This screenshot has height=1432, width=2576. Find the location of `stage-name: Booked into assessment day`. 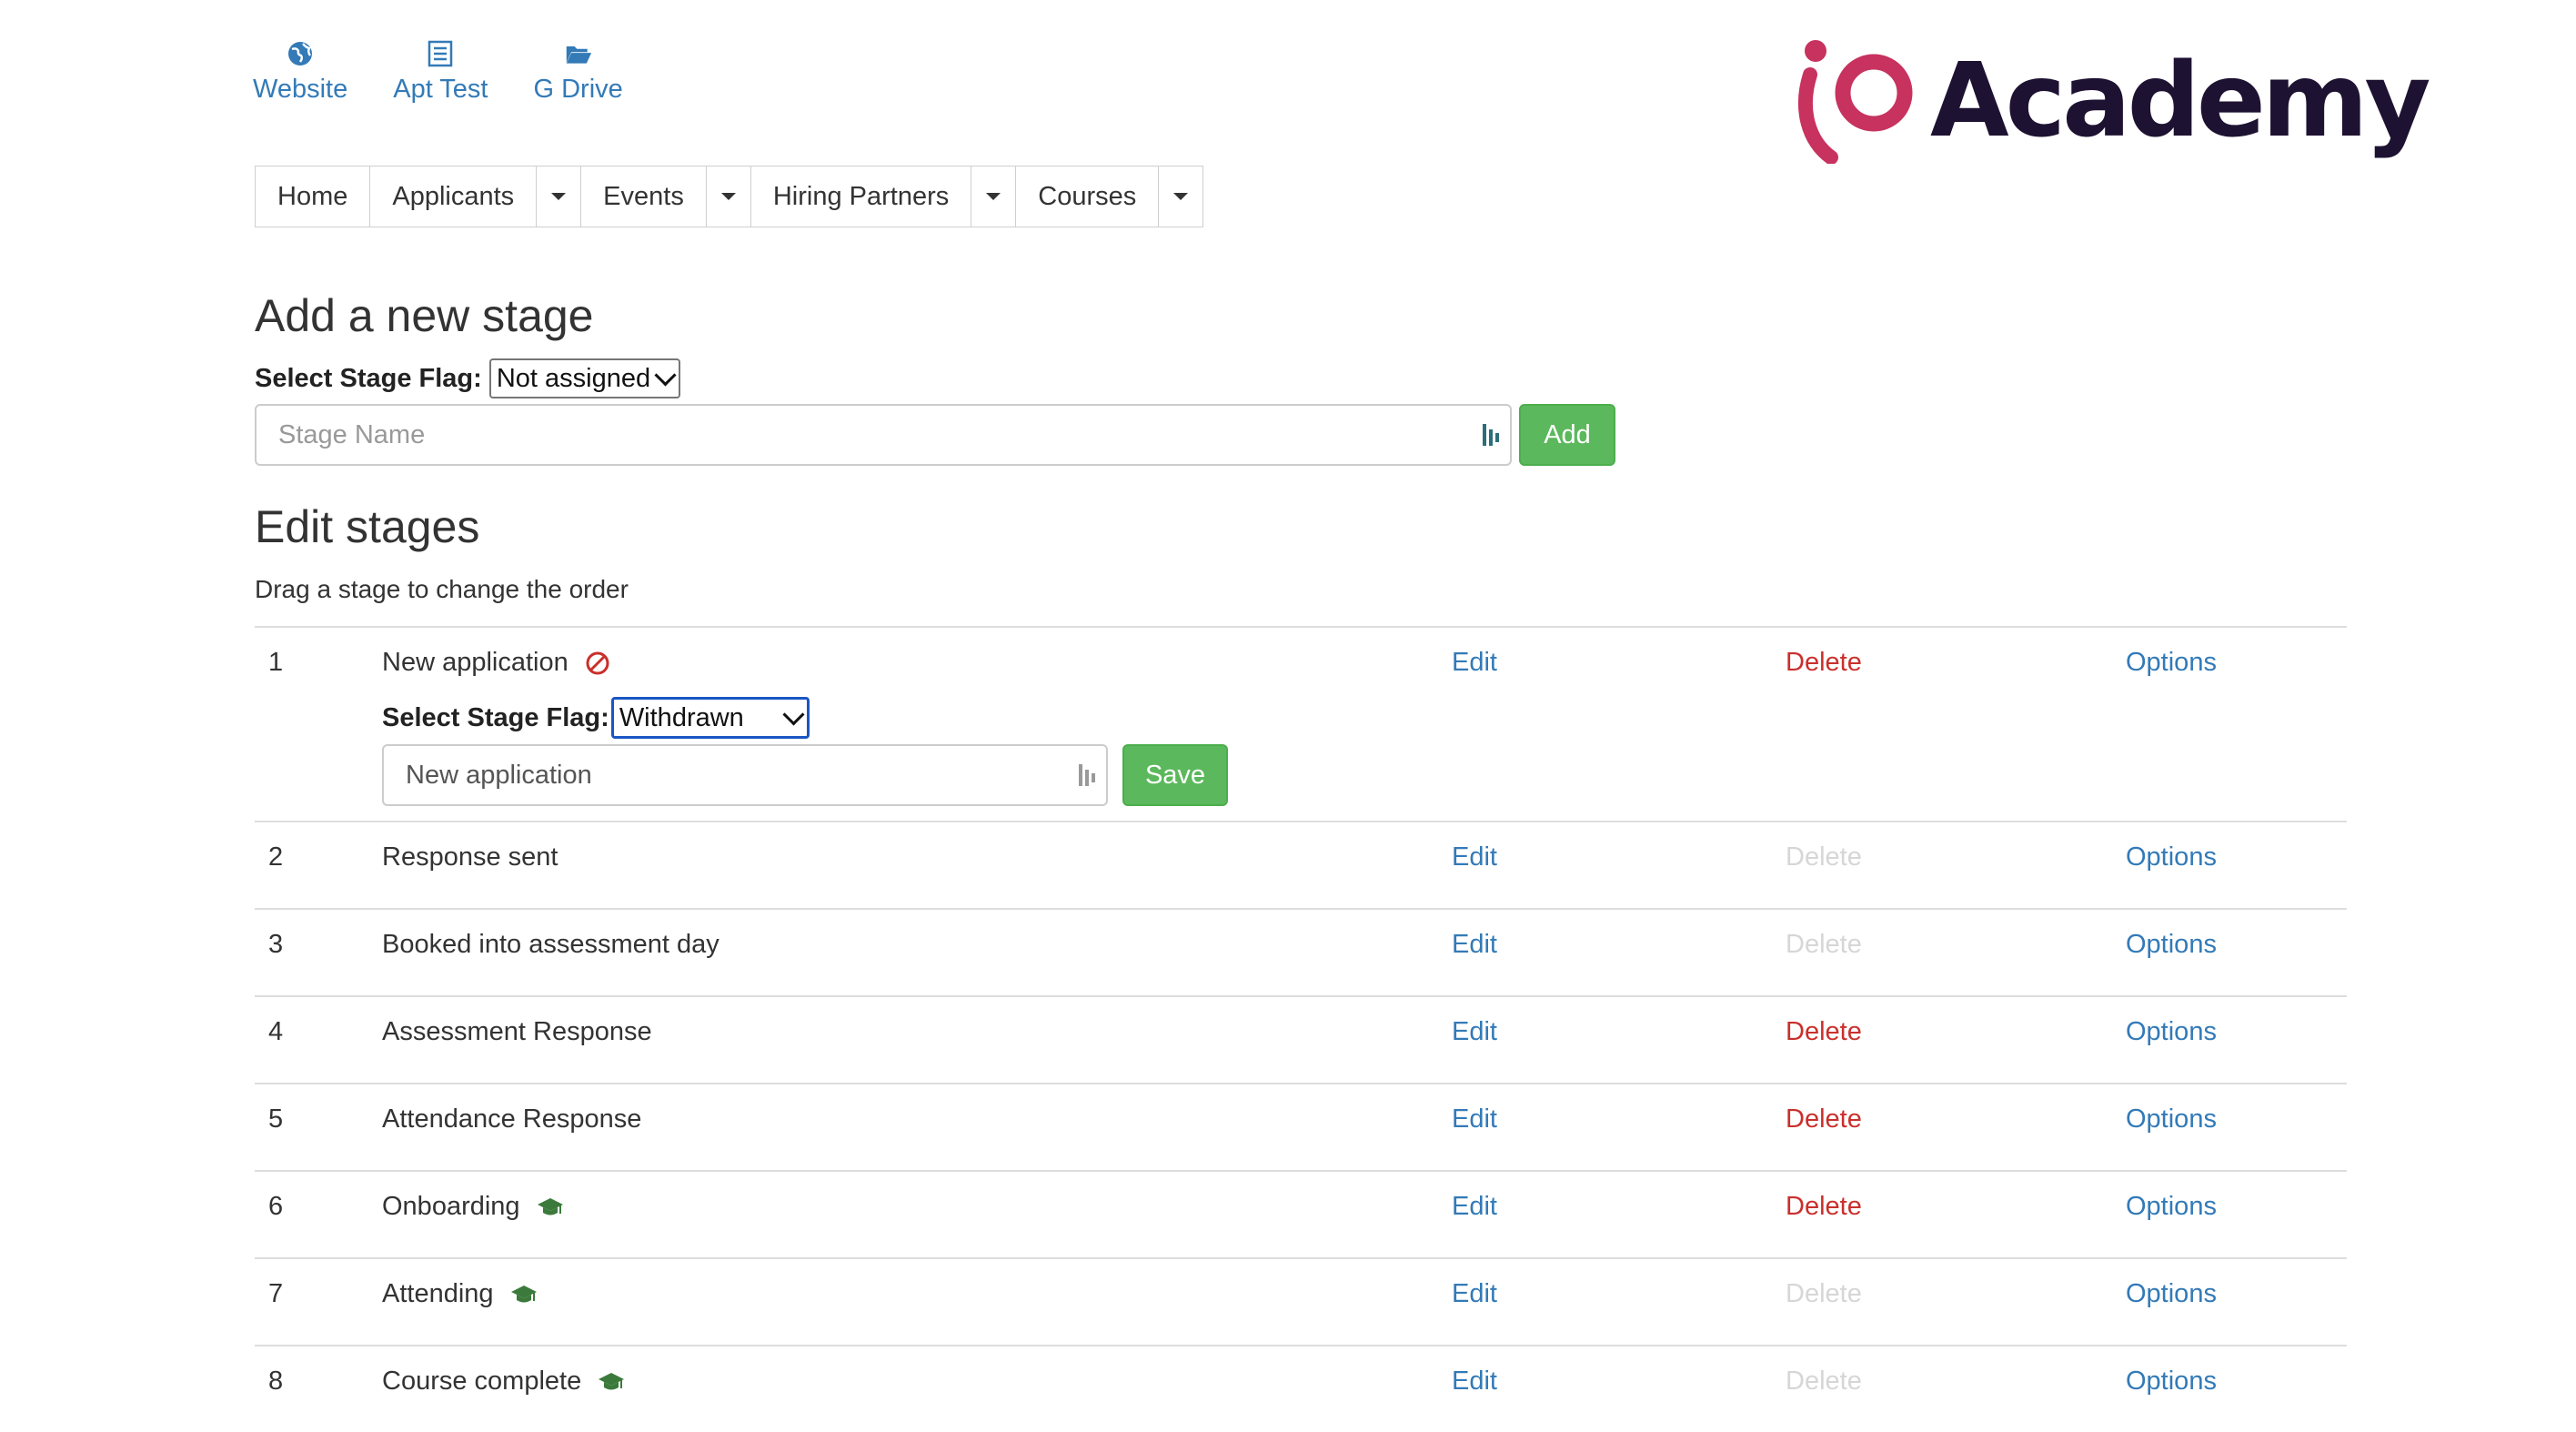

stage-name: Booked into assessment day is located at coordinates (550, 945).